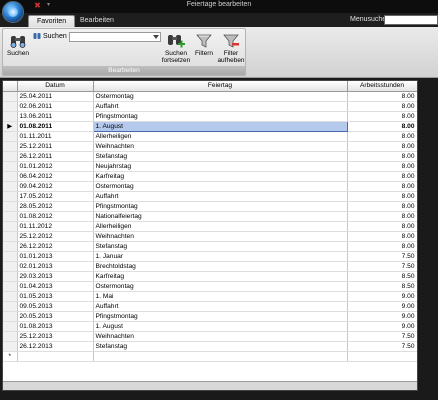  What do you see at coordinates (55, 216) in the screenshot?
I see `cell-datum: 01.08.2012` at bounding box center [55, 216].